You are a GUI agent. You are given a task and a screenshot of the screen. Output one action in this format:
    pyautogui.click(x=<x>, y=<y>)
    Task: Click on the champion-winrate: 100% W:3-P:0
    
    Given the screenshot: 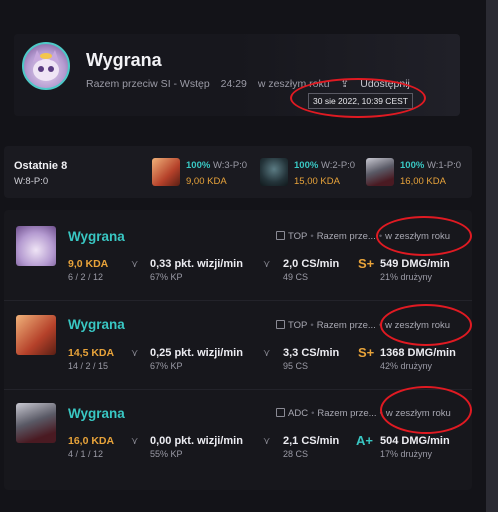 What is the action you would take?
    pyautogui.click(x=217, y=165)
    